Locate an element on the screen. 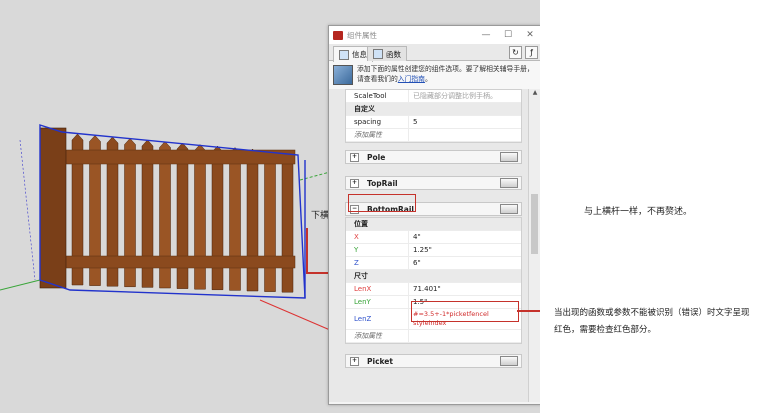  attr-group-header: 自定义 is located at coordinates (364, 109).